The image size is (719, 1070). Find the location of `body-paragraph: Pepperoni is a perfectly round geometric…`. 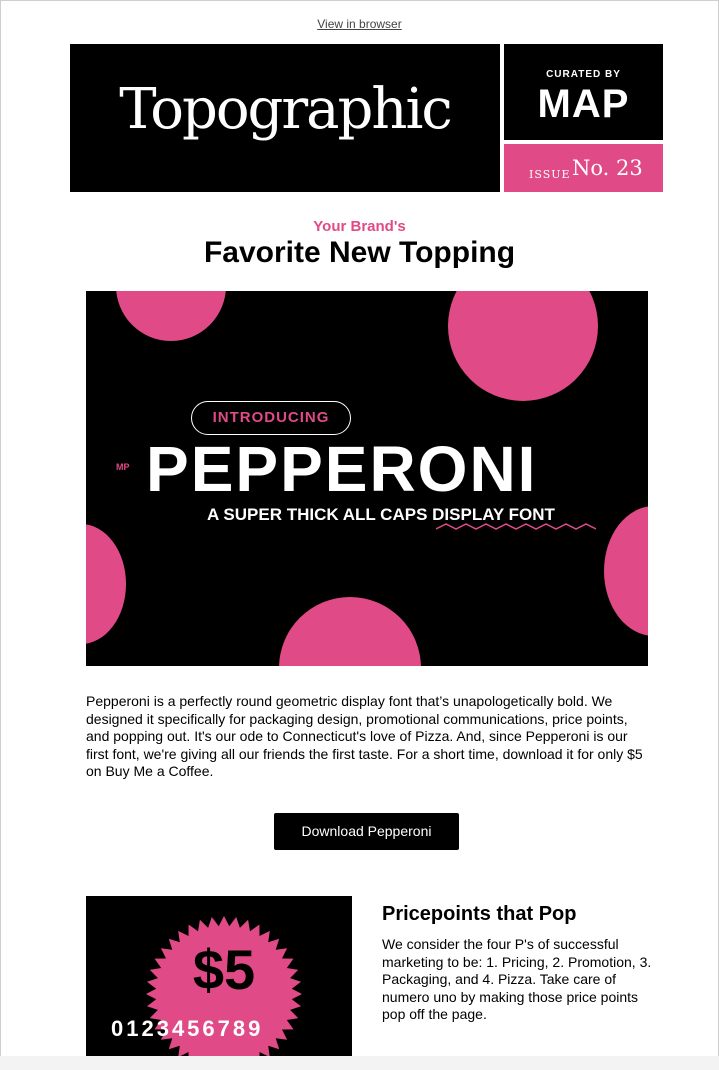

body-paragraph: Pepperoni is a perfectly round geometric… is located at coordinates (364, 736).